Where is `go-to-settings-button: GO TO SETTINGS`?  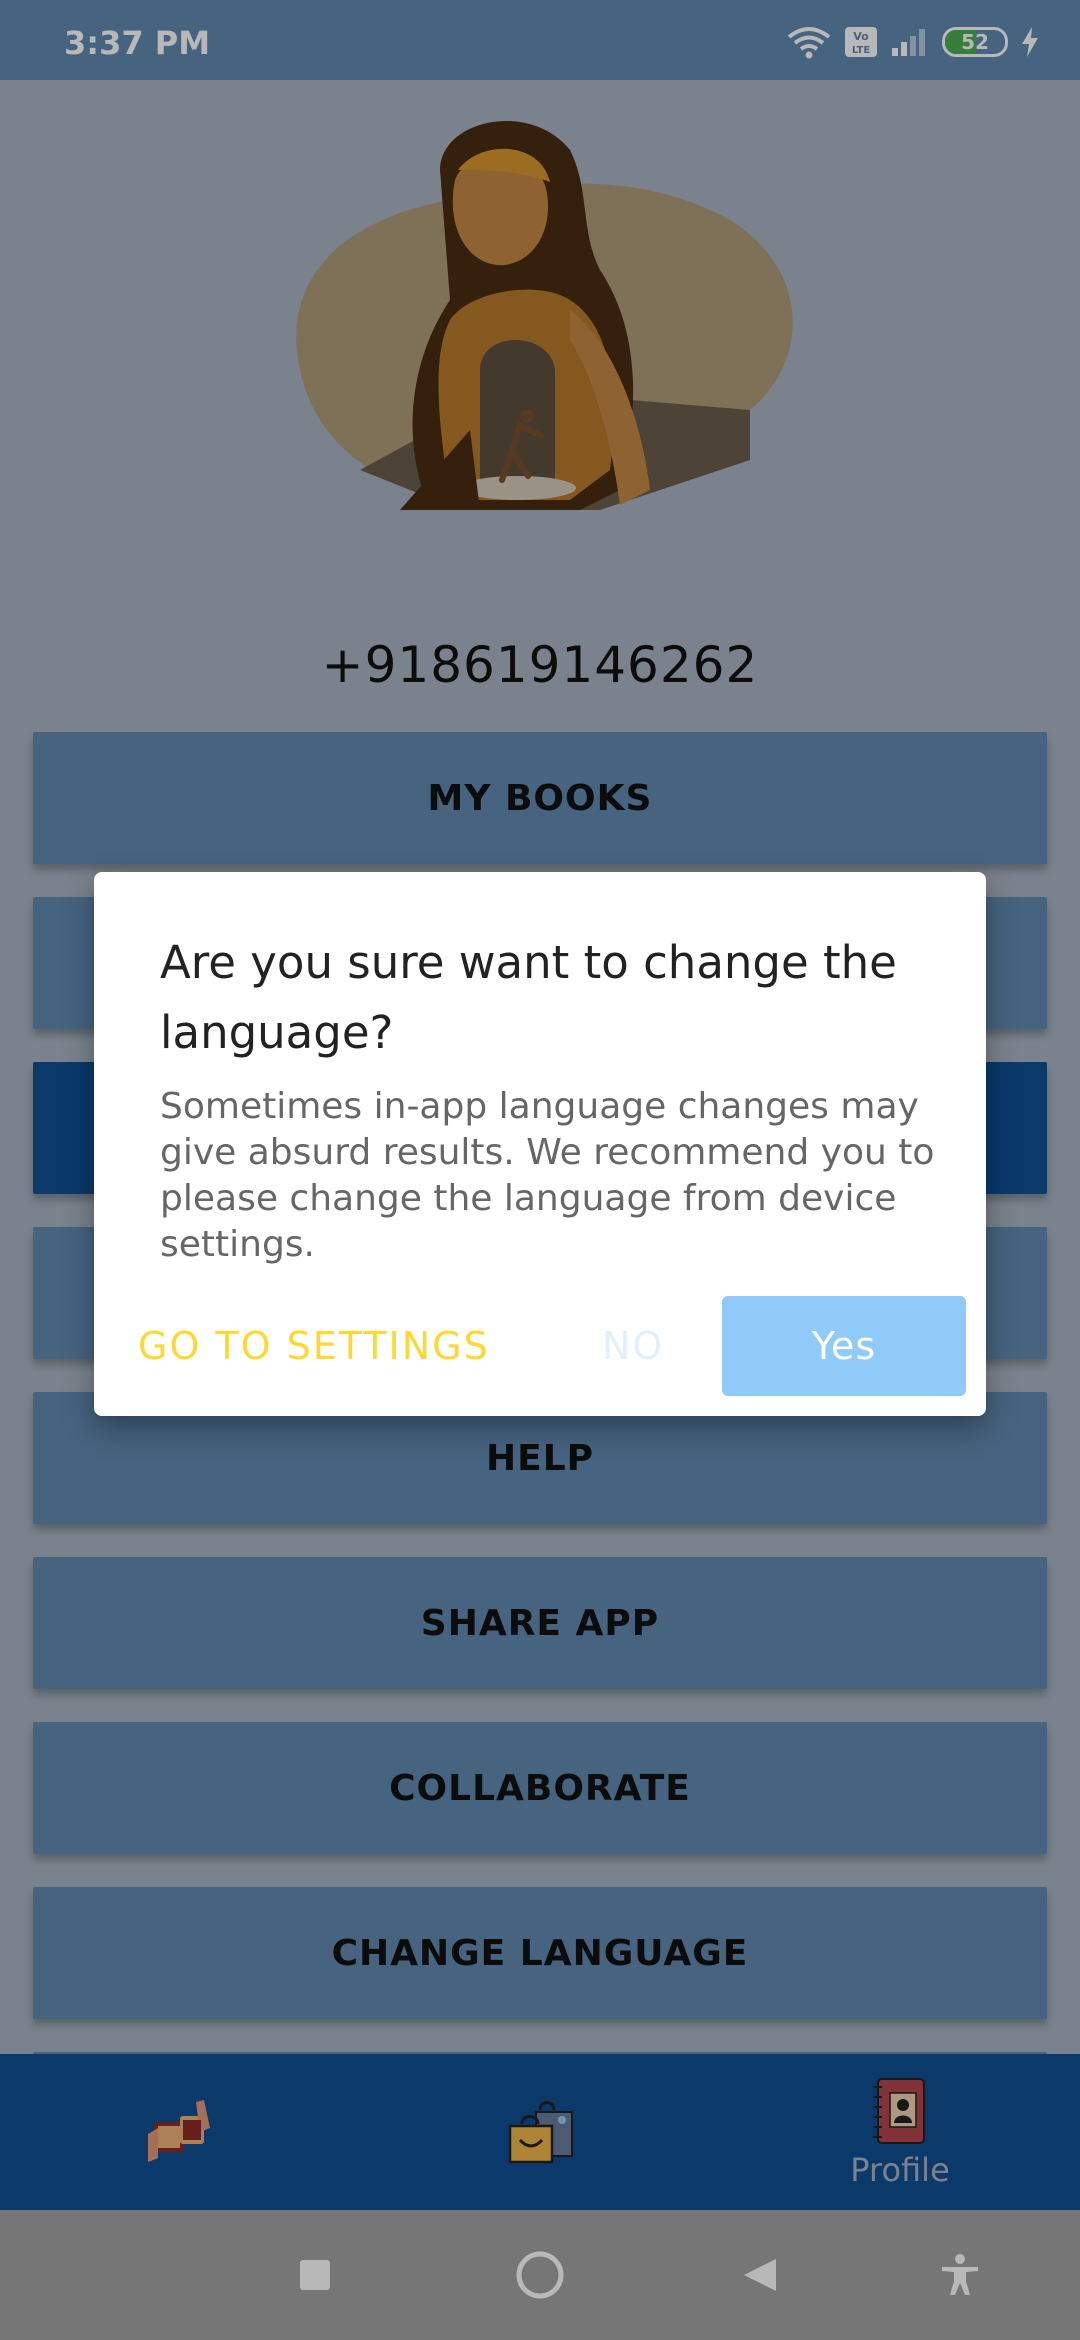
go-to-settings-button: GO TO SETTINGS is located at coordinates (314, 1346).